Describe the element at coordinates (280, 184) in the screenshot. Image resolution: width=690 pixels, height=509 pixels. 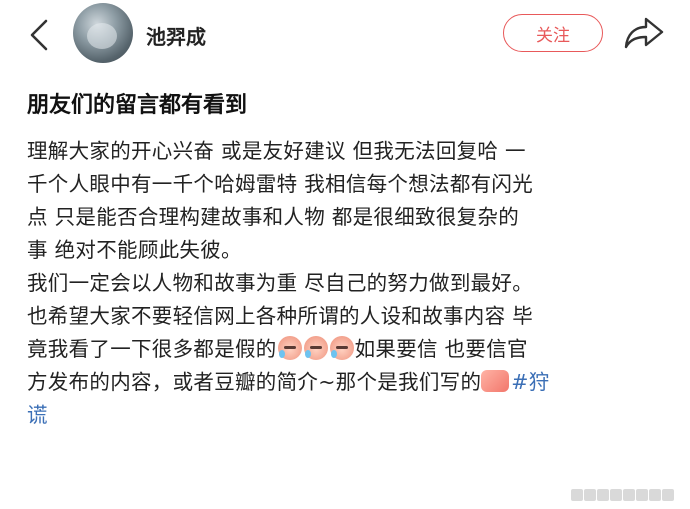
I see `post-line: 千个人眼中有一千个哈姆雷特 我相信每个想法都有闪光` at that location.